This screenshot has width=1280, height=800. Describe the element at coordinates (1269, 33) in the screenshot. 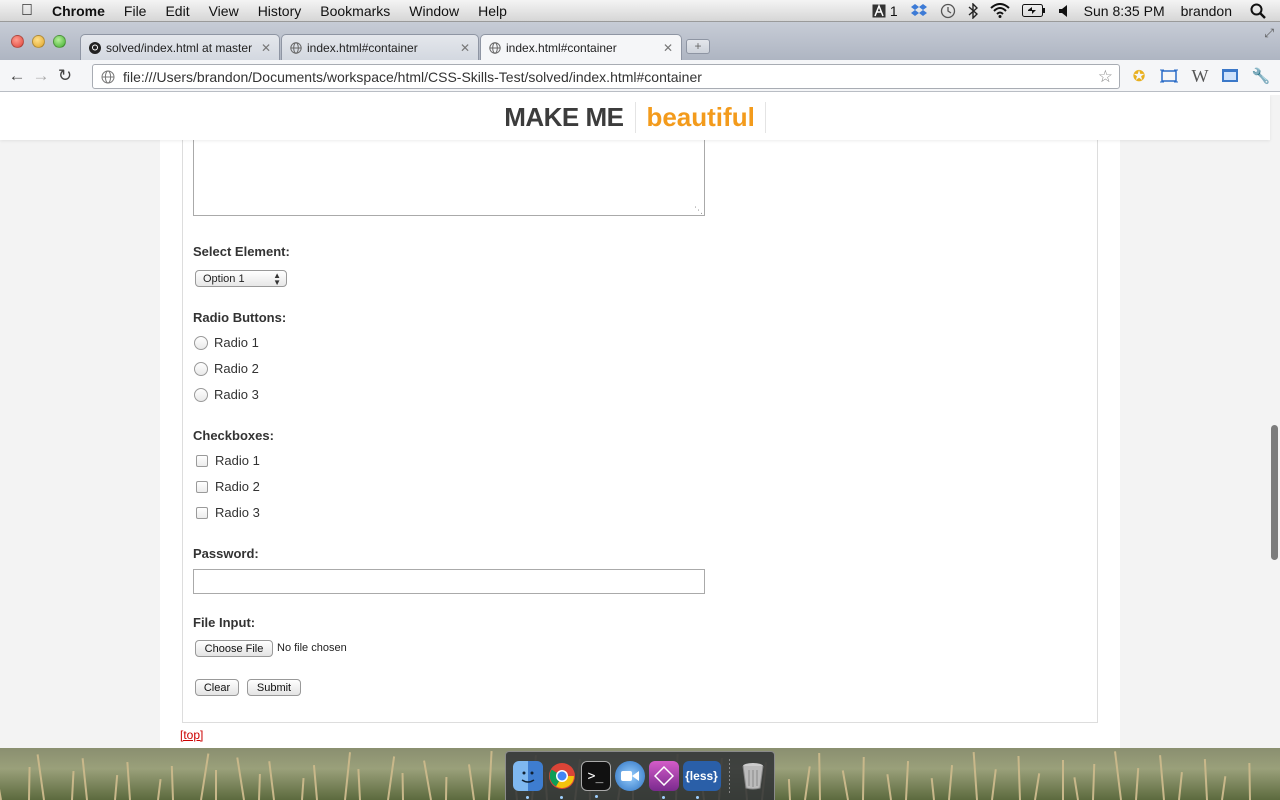

I see `fullscreen-icon: ⤢` at that location.